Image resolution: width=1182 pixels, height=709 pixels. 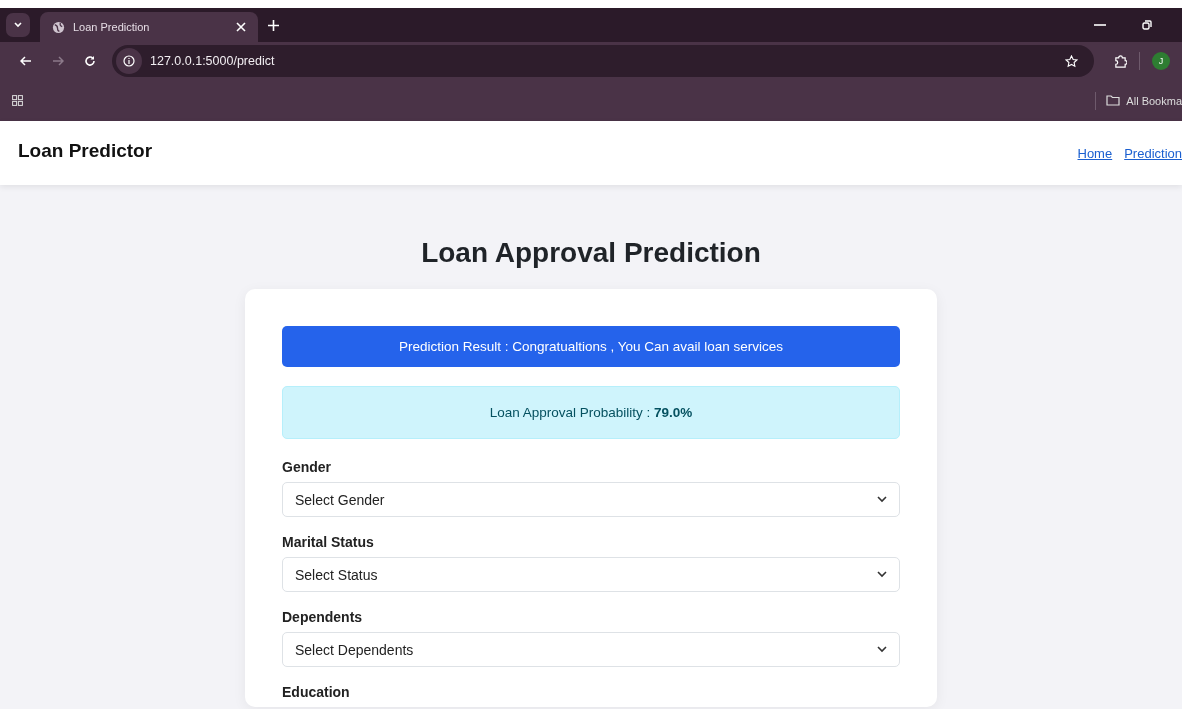 I want to click on nav-link: Prediction, so click(x=1153, y=153).